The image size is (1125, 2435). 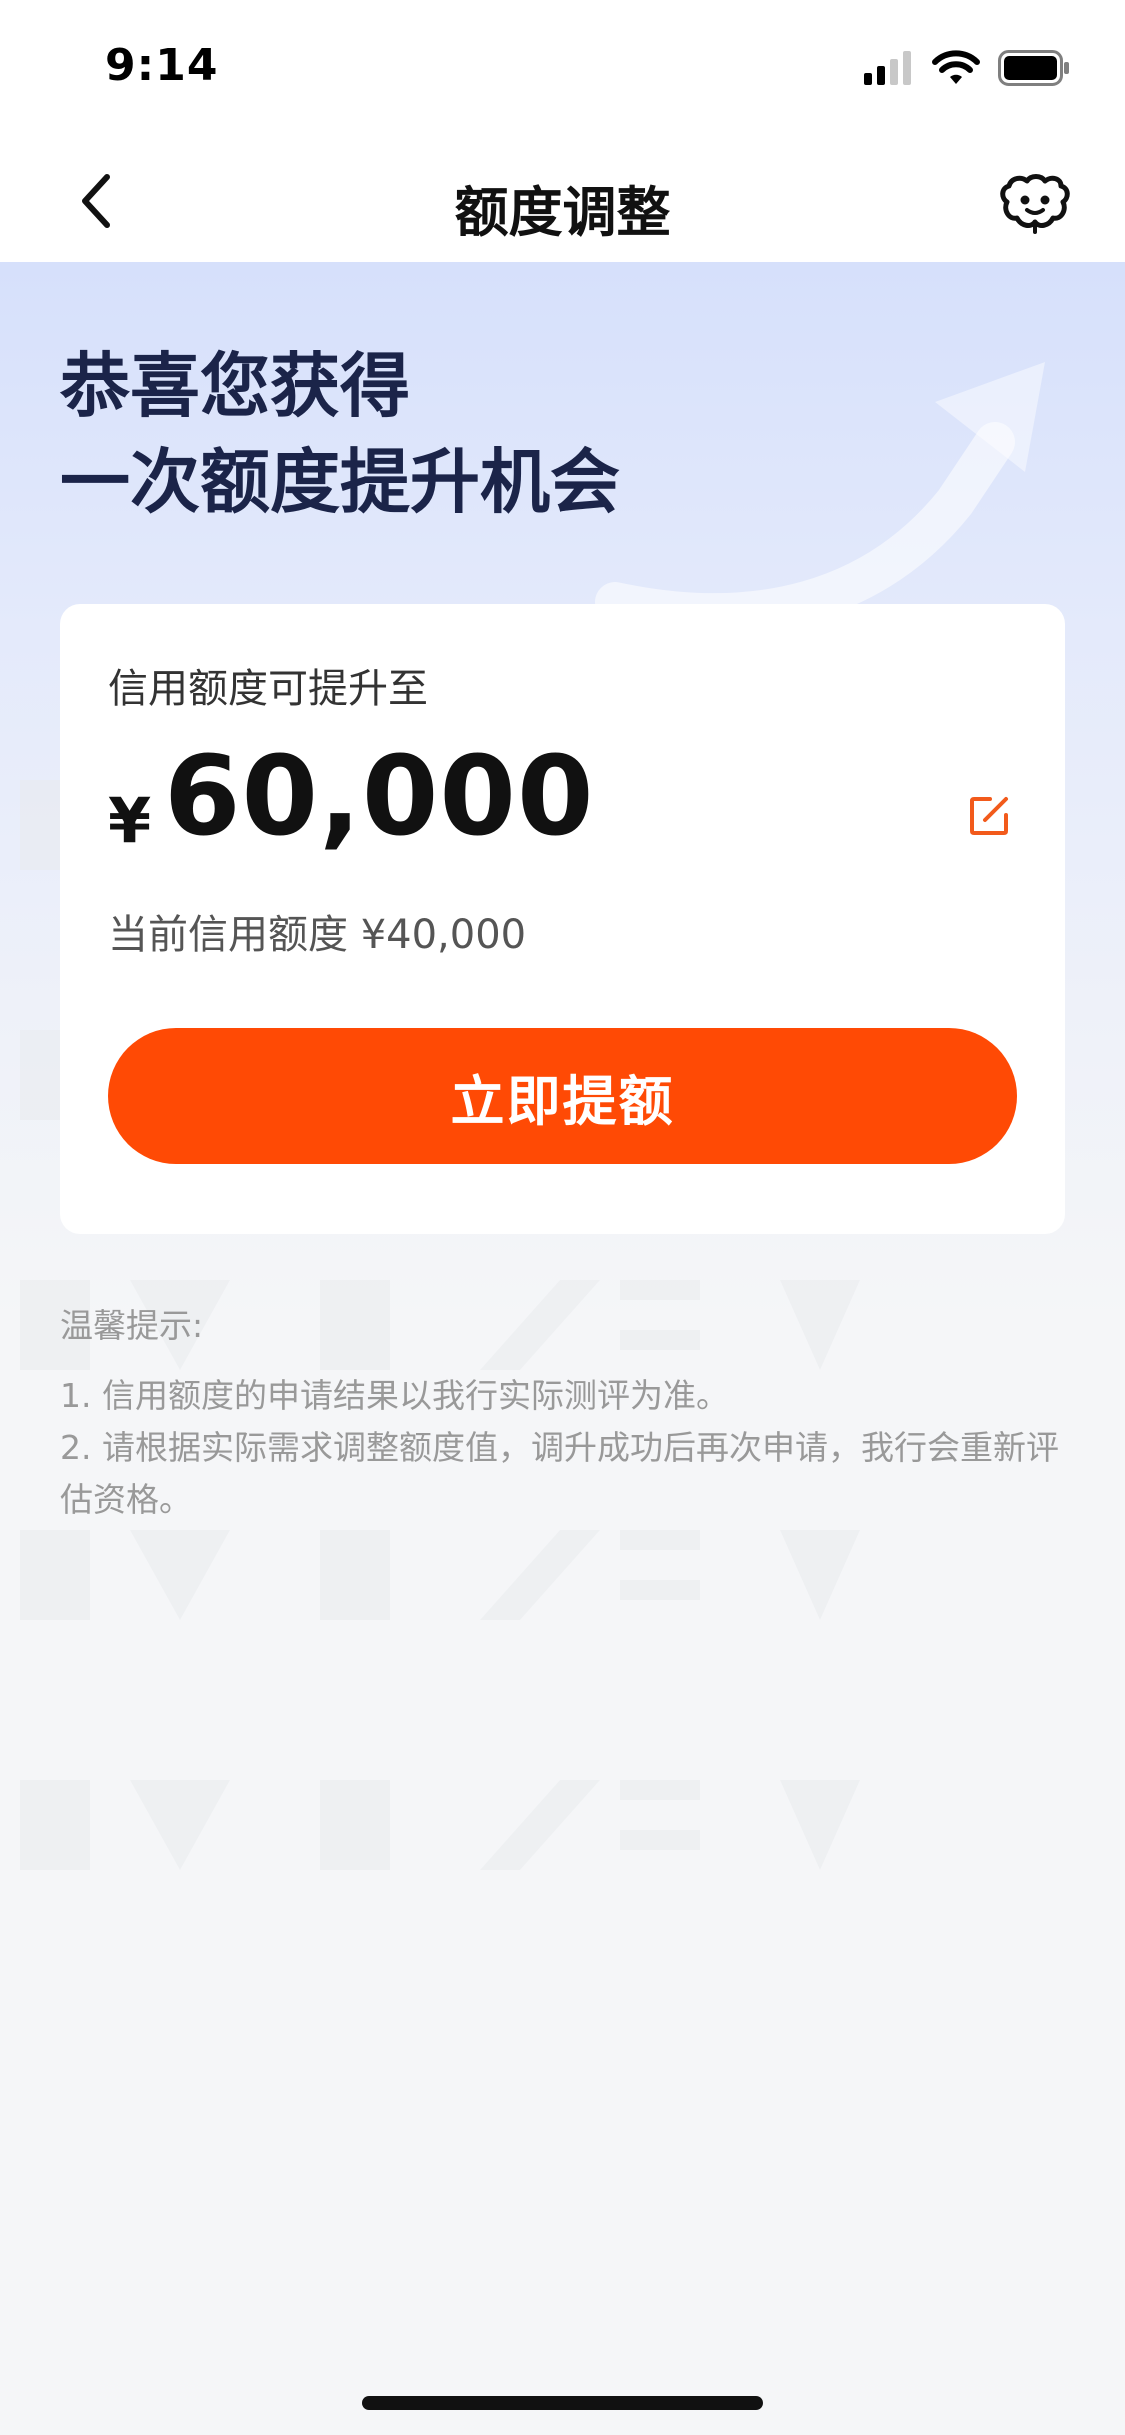 I want to click on edit-amount-button, so click(x=989, y=816).